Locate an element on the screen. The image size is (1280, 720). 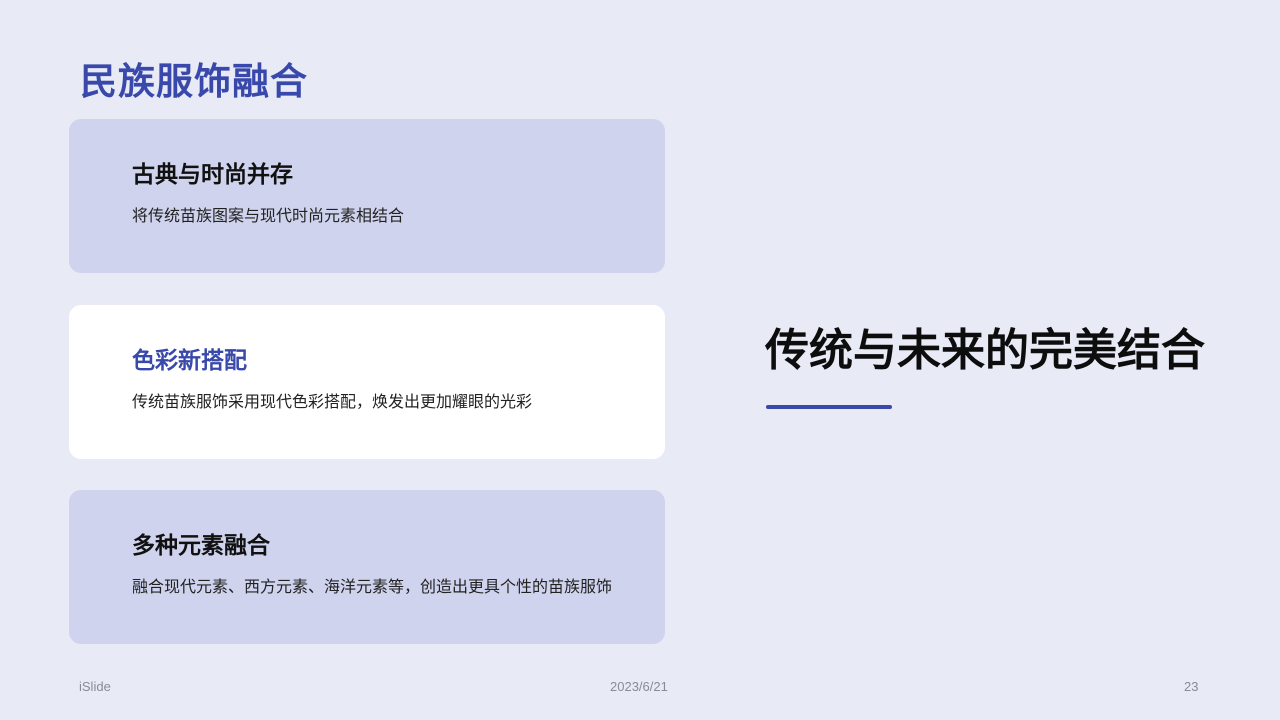
feature-card-color-matching: 色彩新搭配 传统苗族服饰采用现代色彩搭配，焕发出更加耀眼的光彩 is located at coordinates (367, 382).